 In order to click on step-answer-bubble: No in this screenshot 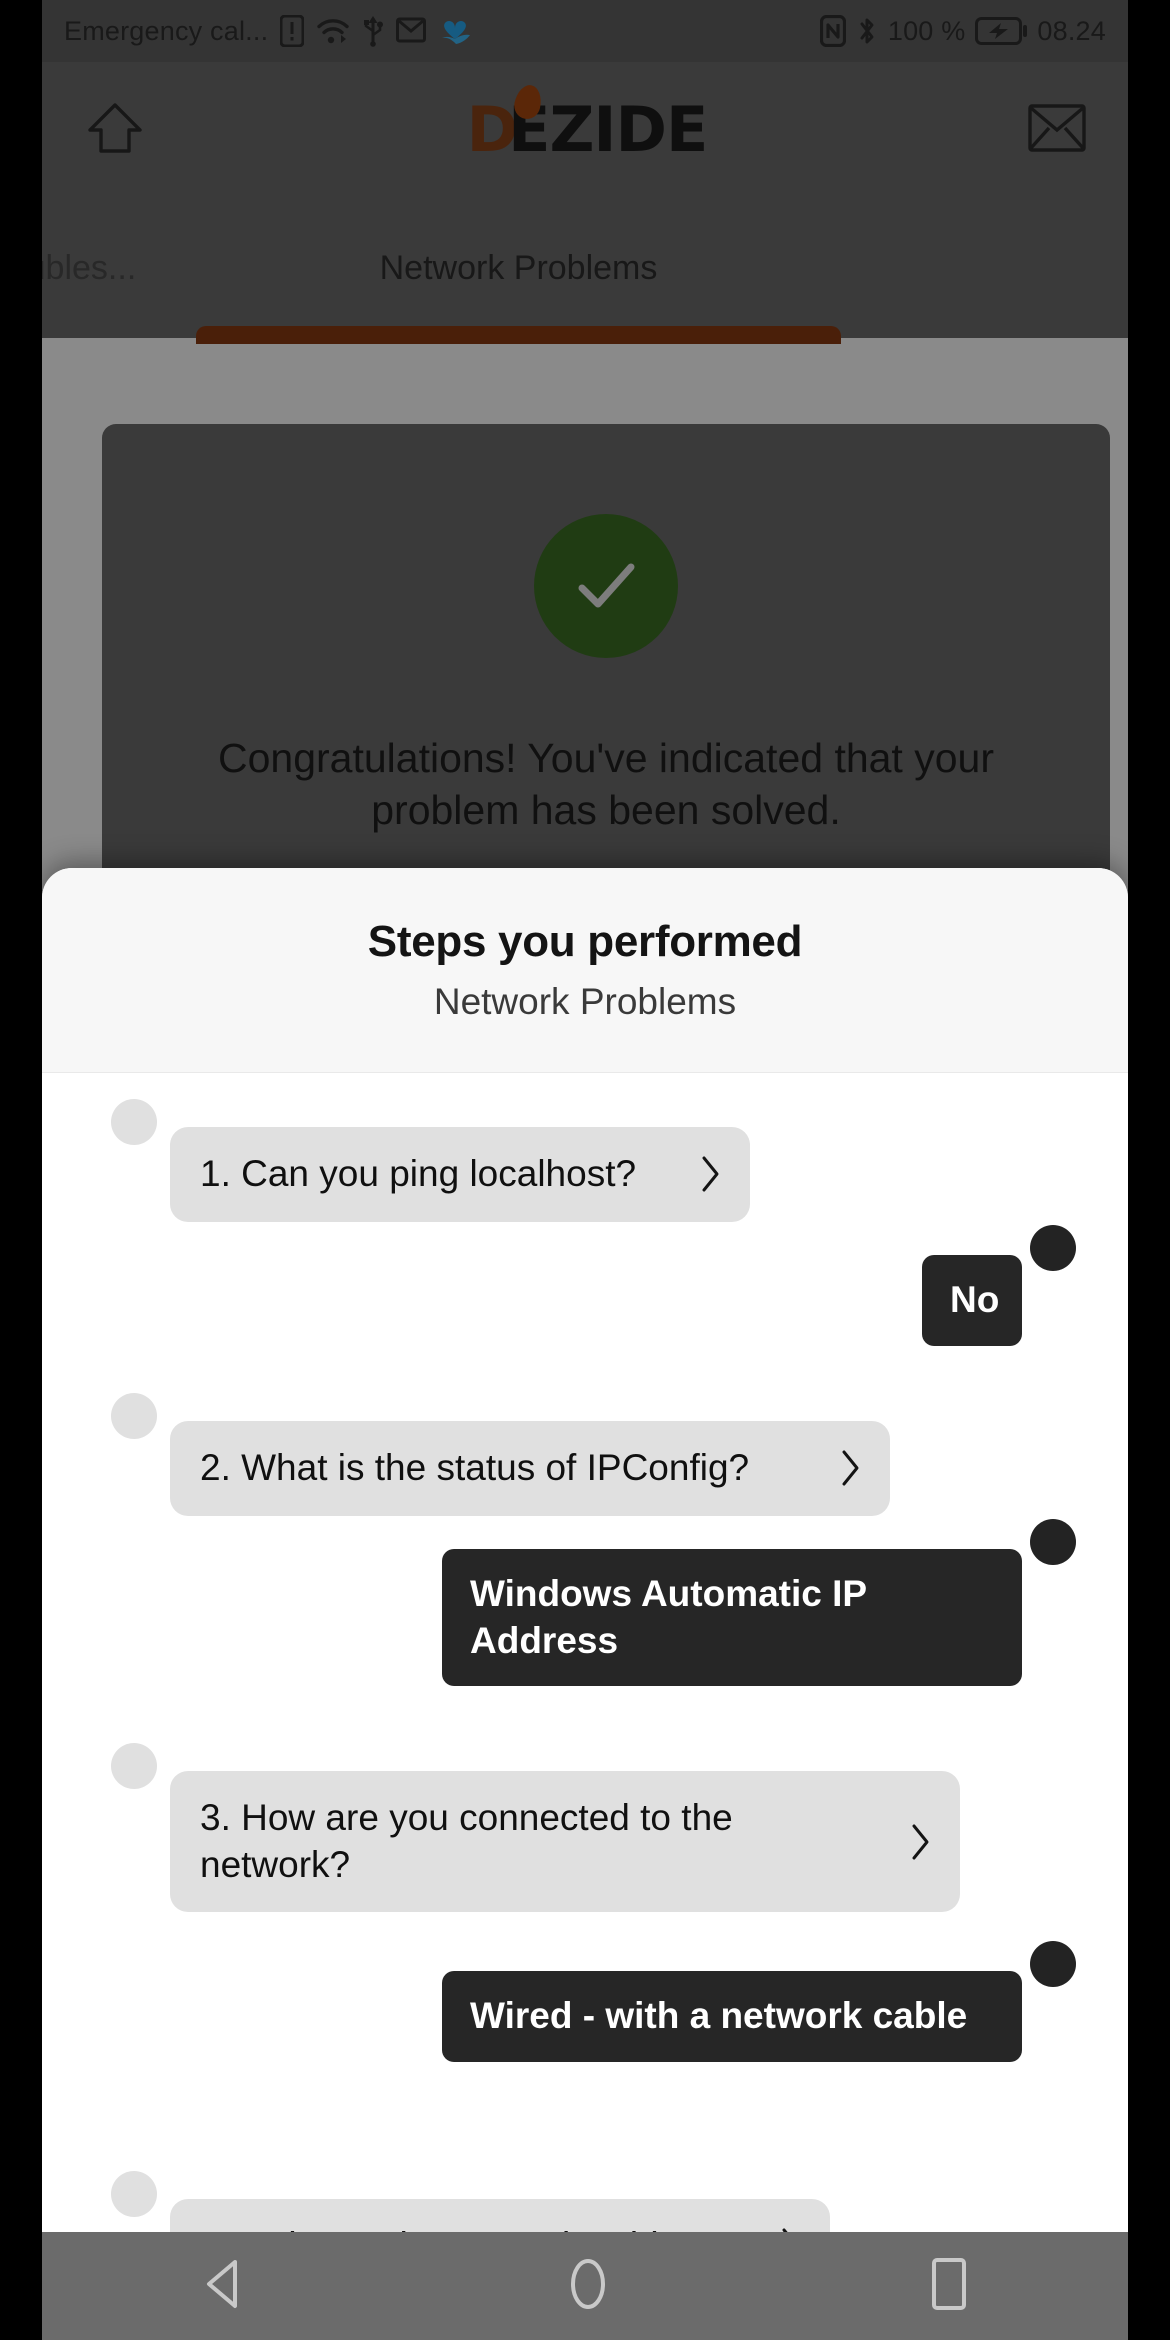, I will do `click(972, 1300)`.